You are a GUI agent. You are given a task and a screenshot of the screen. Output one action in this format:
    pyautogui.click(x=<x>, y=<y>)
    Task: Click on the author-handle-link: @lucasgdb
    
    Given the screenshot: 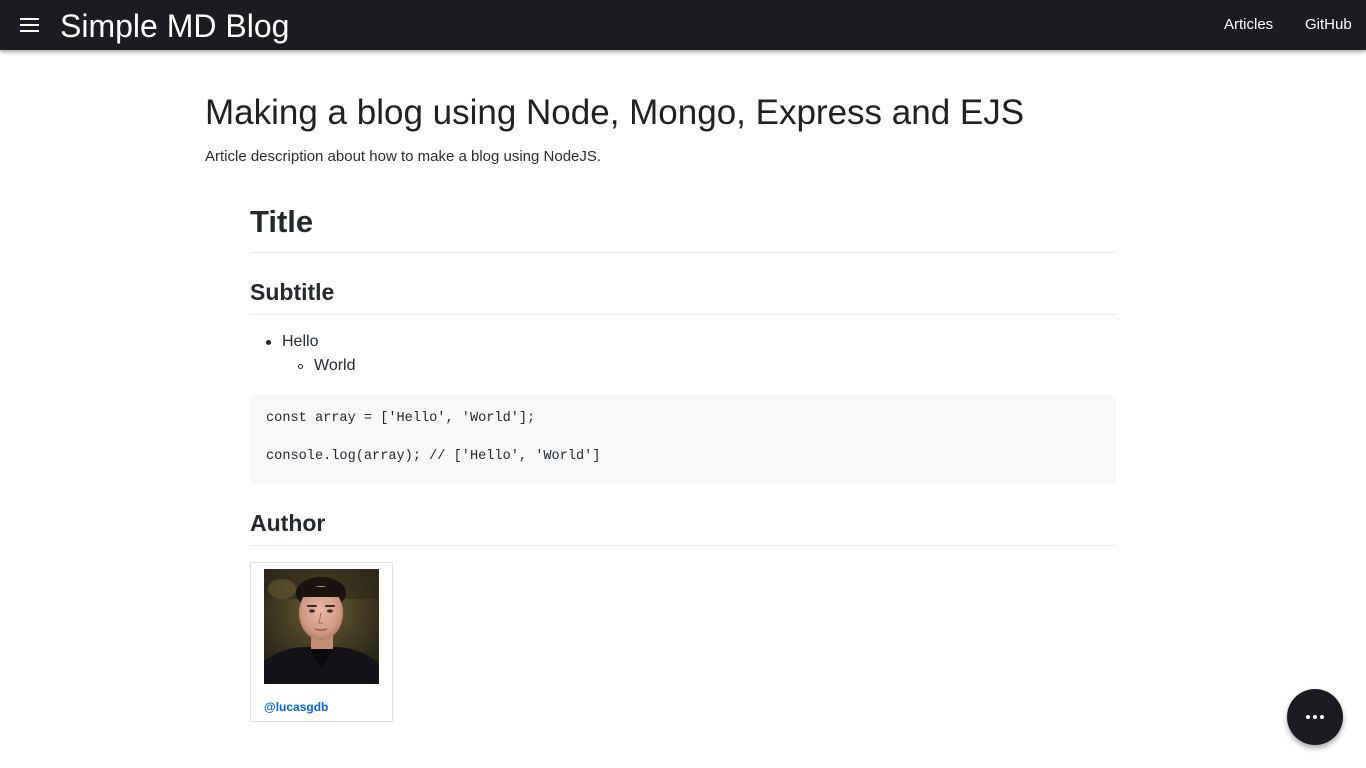 What is the action you would take?
    pyautogui.click(x=296, y=707)
    